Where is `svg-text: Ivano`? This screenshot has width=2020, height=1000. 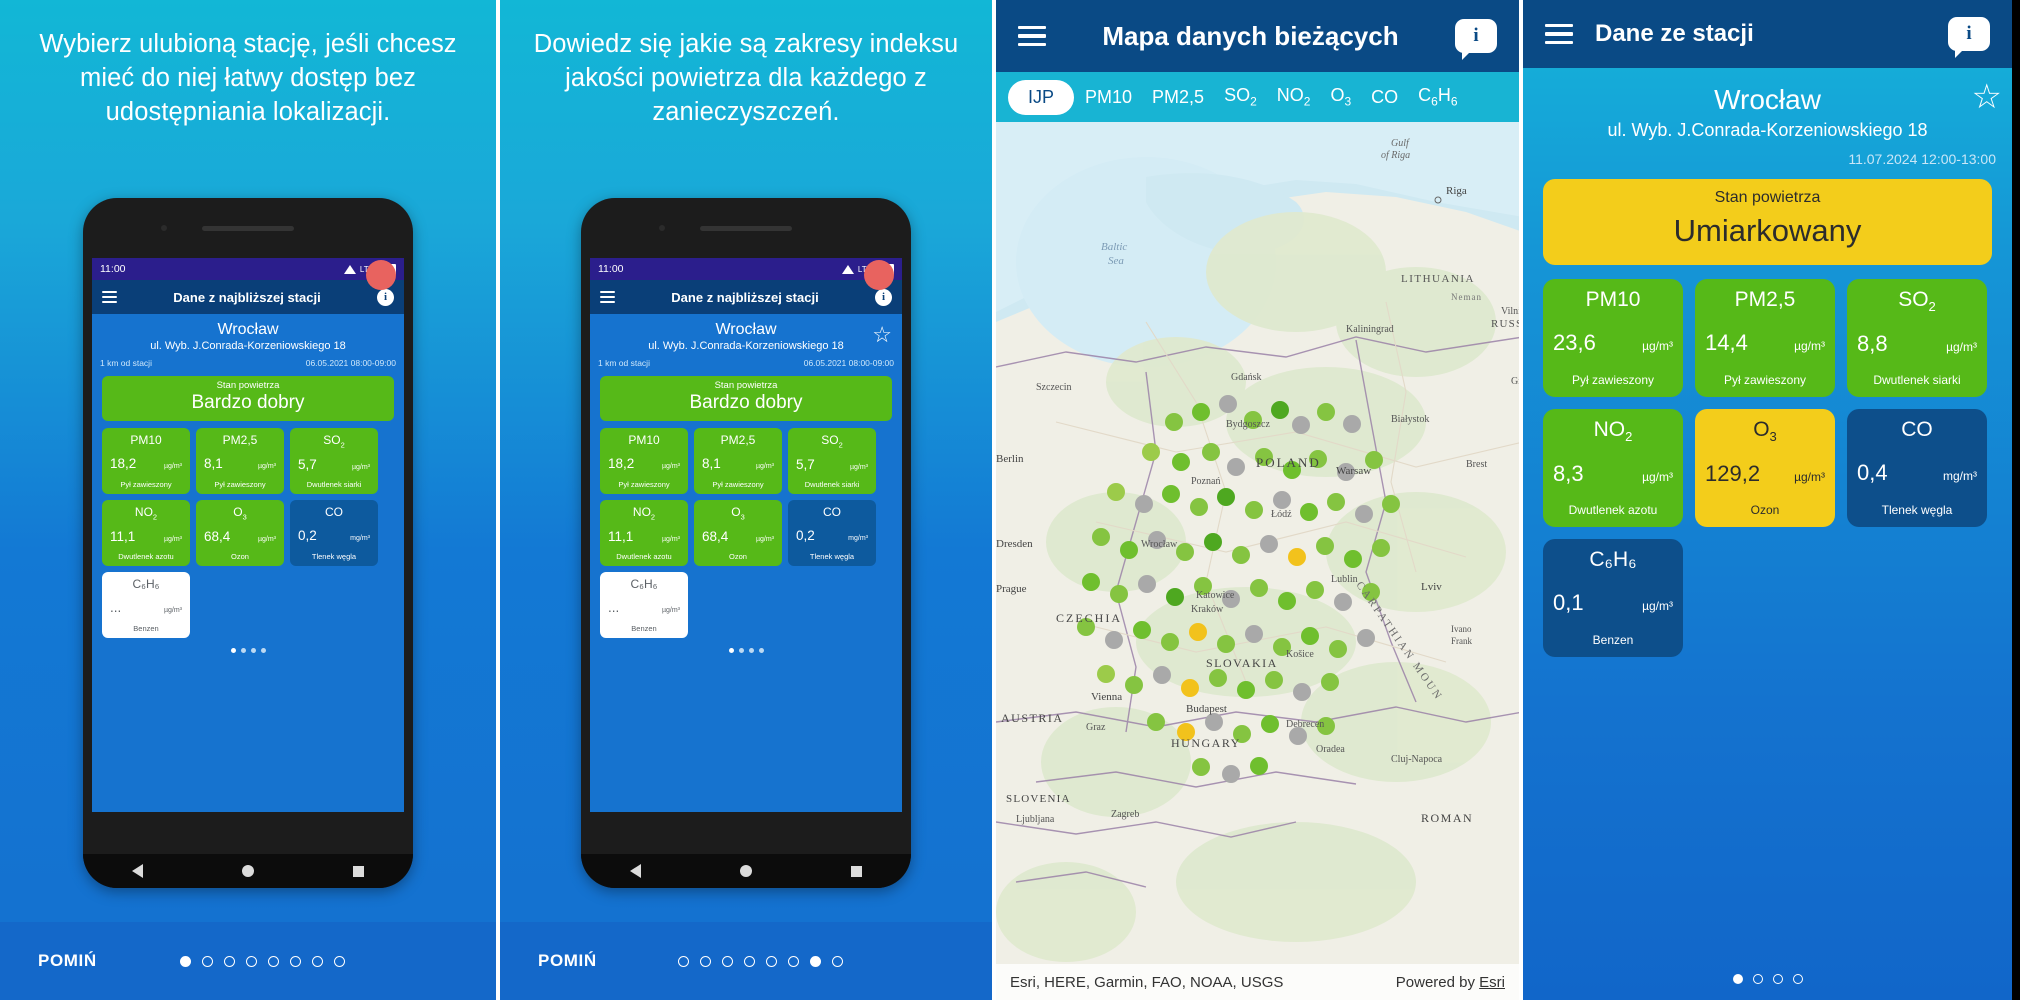
svg-text: Ivano is located at coordinates (1461, 629).